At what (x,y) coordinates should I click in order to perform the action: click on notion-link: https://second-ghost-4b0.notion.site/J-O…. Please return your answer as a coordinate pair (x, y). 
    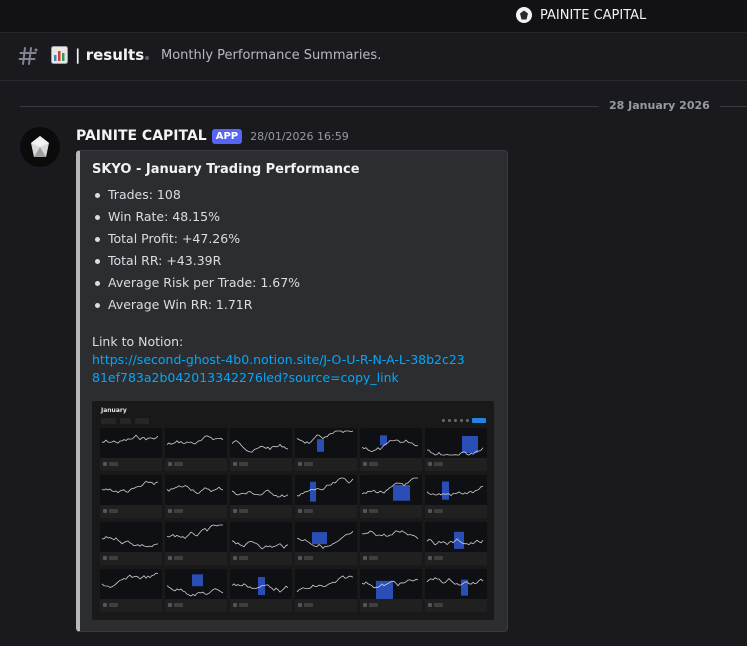
    Looking at the image, I should click on (282, 369).